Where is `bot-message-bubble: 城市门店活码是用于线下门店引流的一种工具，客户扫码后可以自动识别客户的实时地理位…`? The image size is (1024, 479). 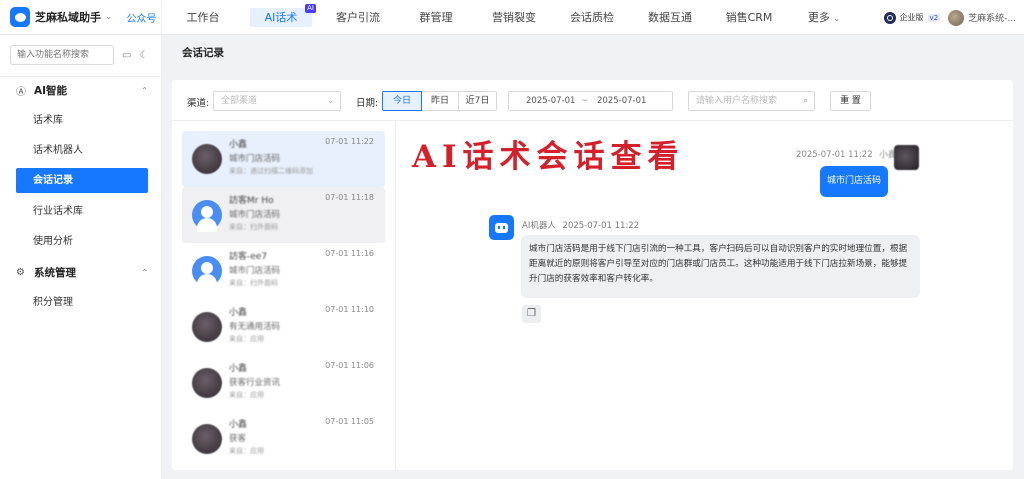
bot-message-bubble: 城市门店活码是用于线下门店引流的一种工具，客户扫码后可以自动识别客户的实时地理位… is located at coordinates (720, 266).